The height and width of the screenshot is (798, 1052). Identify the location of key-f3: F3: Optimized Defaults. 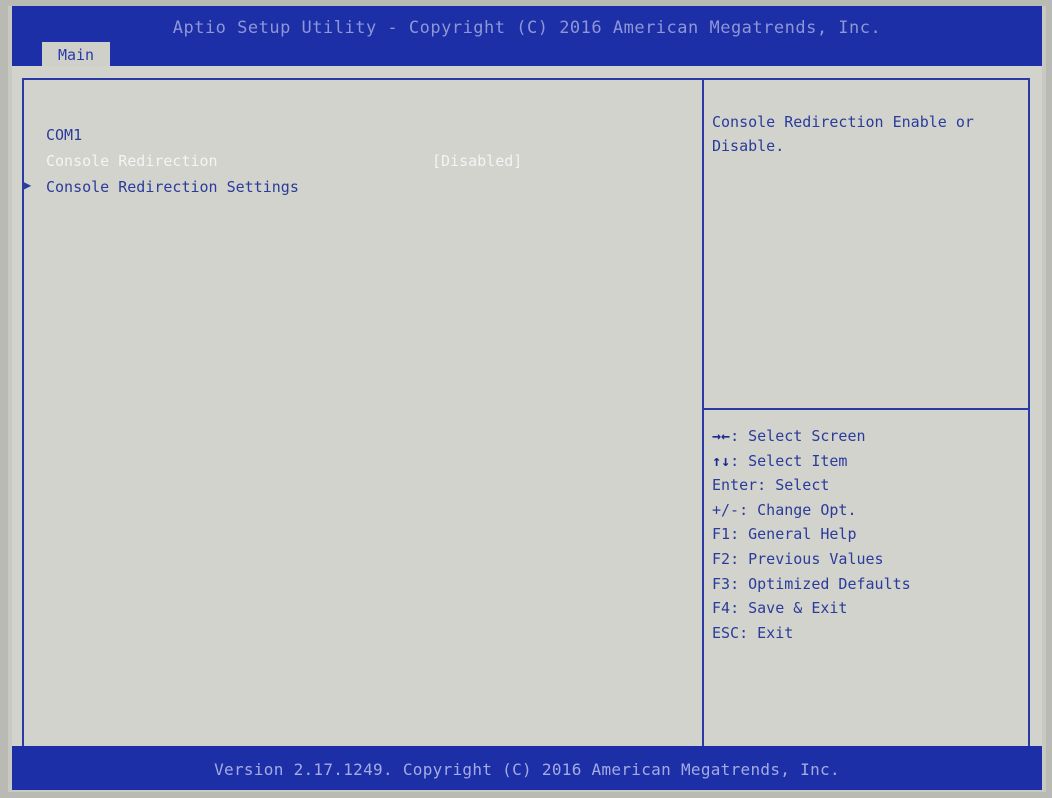
(811, 583).